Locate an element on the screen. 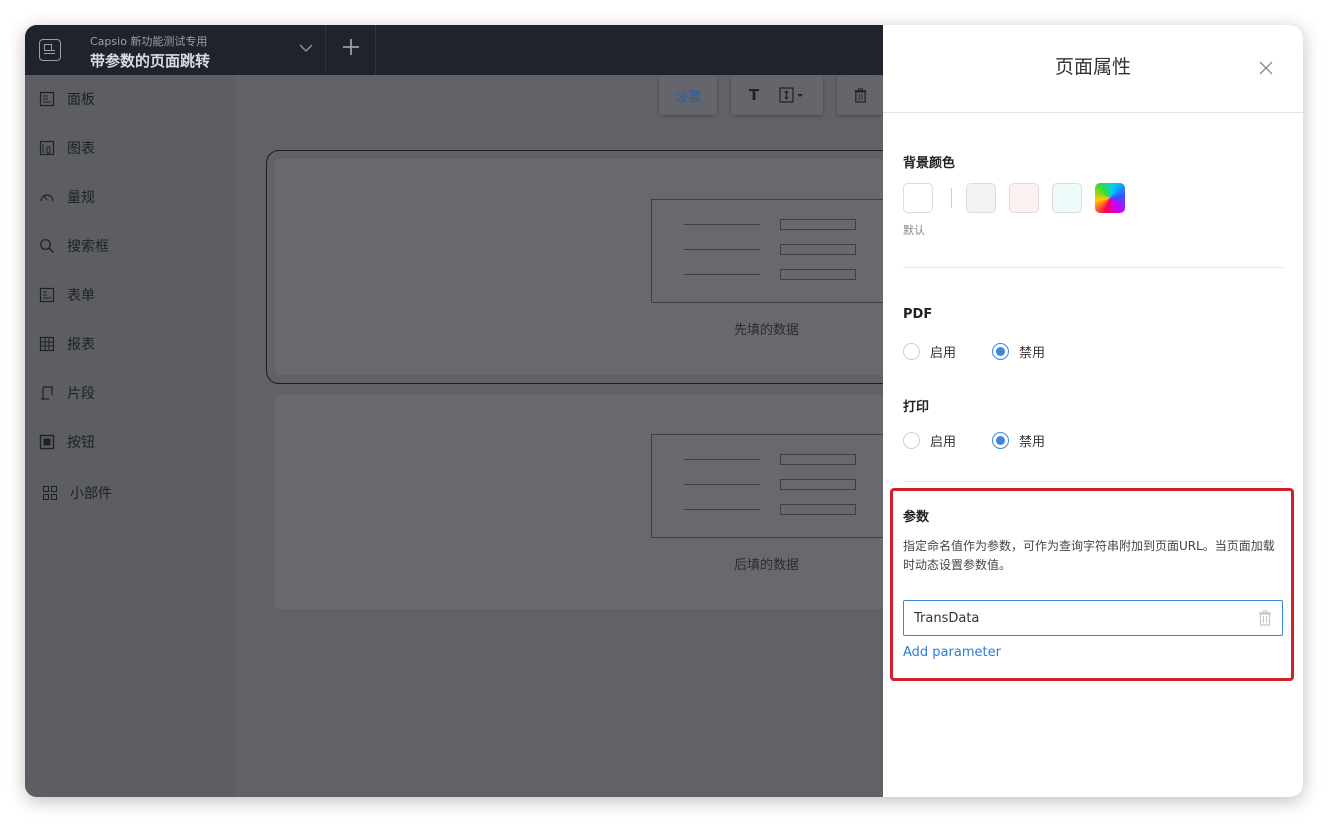 This screenshot has width=1328, height=827. print-enable-label: 启用 is located at coordinates (943, 442).